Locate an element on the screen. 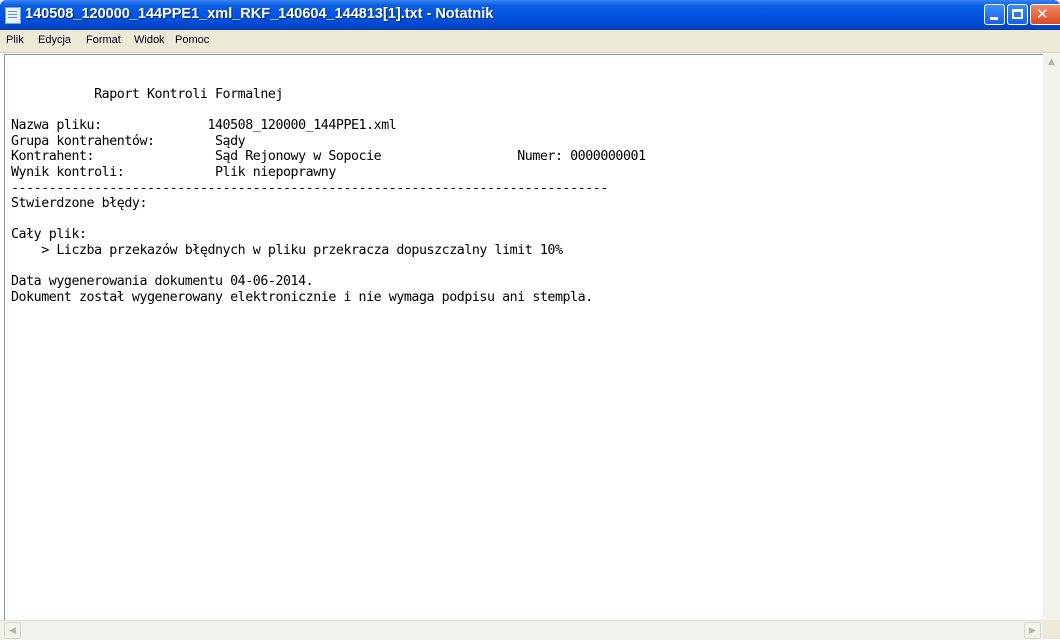 The image size is (1060, 640). menu-format: Format is located at coordinates (103, 40).